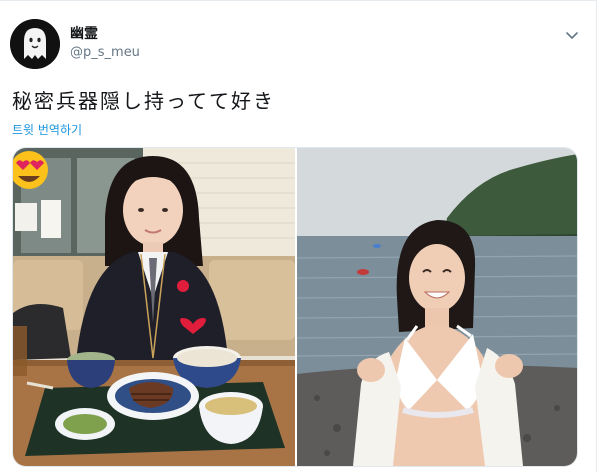  Describe the element at coordinates (572, 35) in the screenshot. I see `chevron-down-icon` at that location.